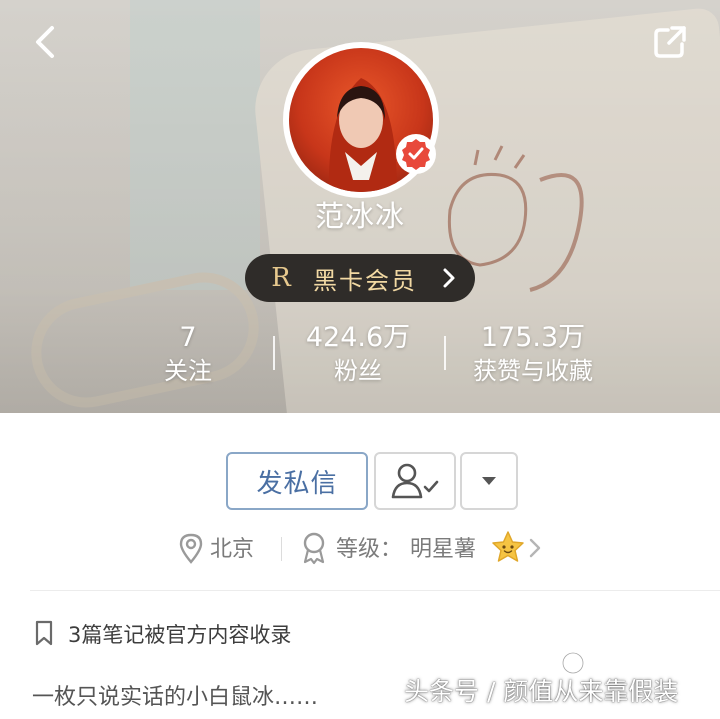 This screenshot has height=719, width=720. What do you see at coordinates (358, 371) in the screenshot?
I see `stat-label: 粉丝` at bounding box center [358, 371].